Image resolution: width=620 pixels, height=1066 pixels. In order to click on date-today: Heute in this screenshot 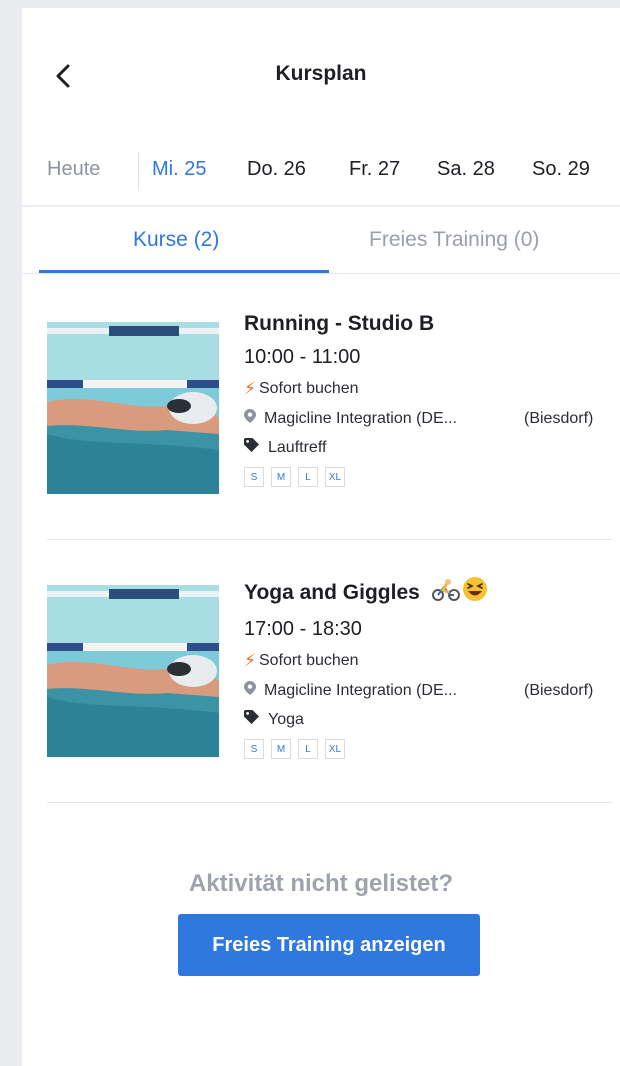, I will do `click(73, 169)`.